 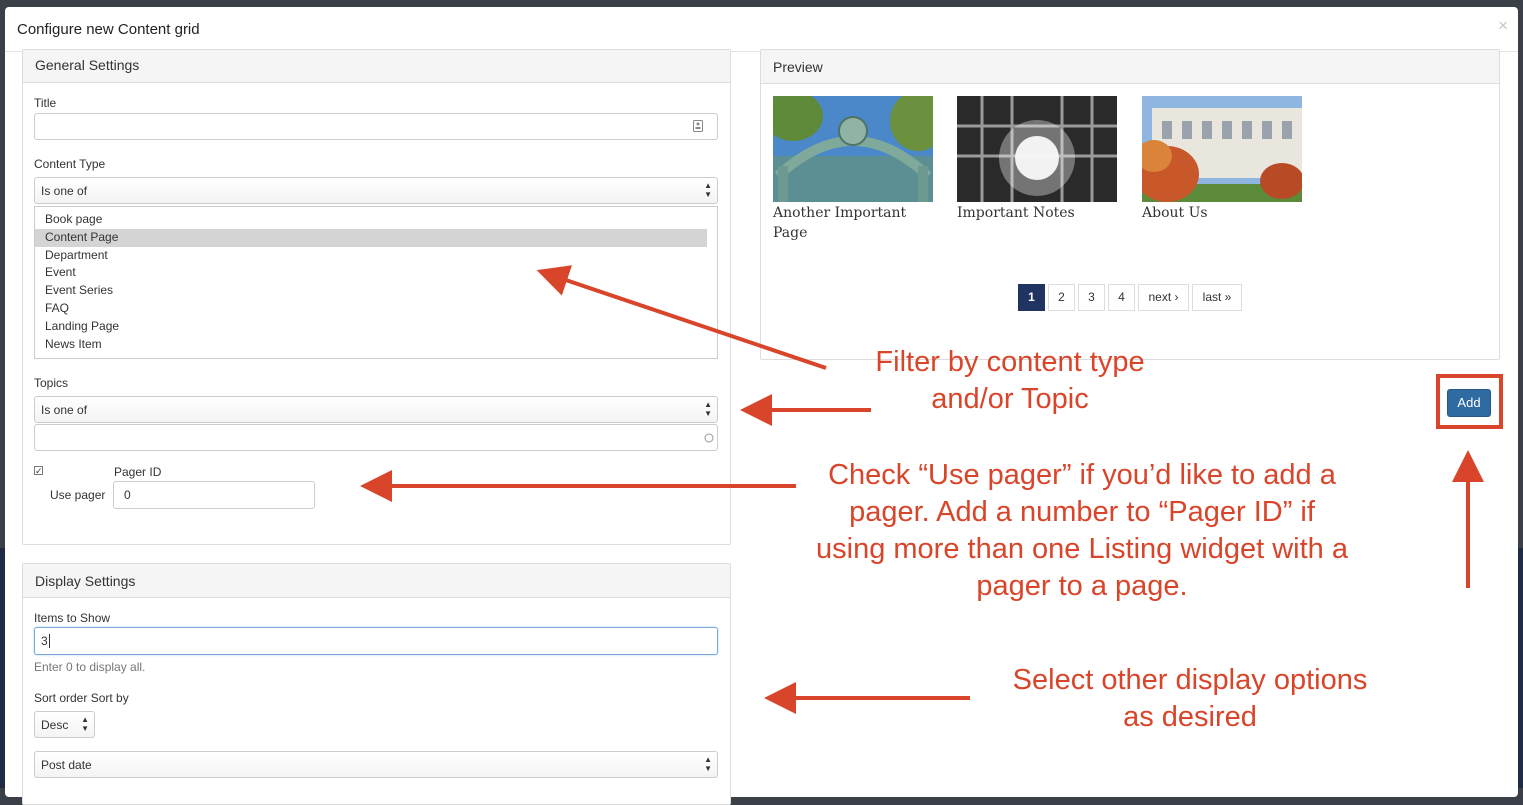 What do you see at coordinates (1190, 698) in the screenshot?
I see `annotation-display: Select other display options as desired` at bounding box center [1190, 698].